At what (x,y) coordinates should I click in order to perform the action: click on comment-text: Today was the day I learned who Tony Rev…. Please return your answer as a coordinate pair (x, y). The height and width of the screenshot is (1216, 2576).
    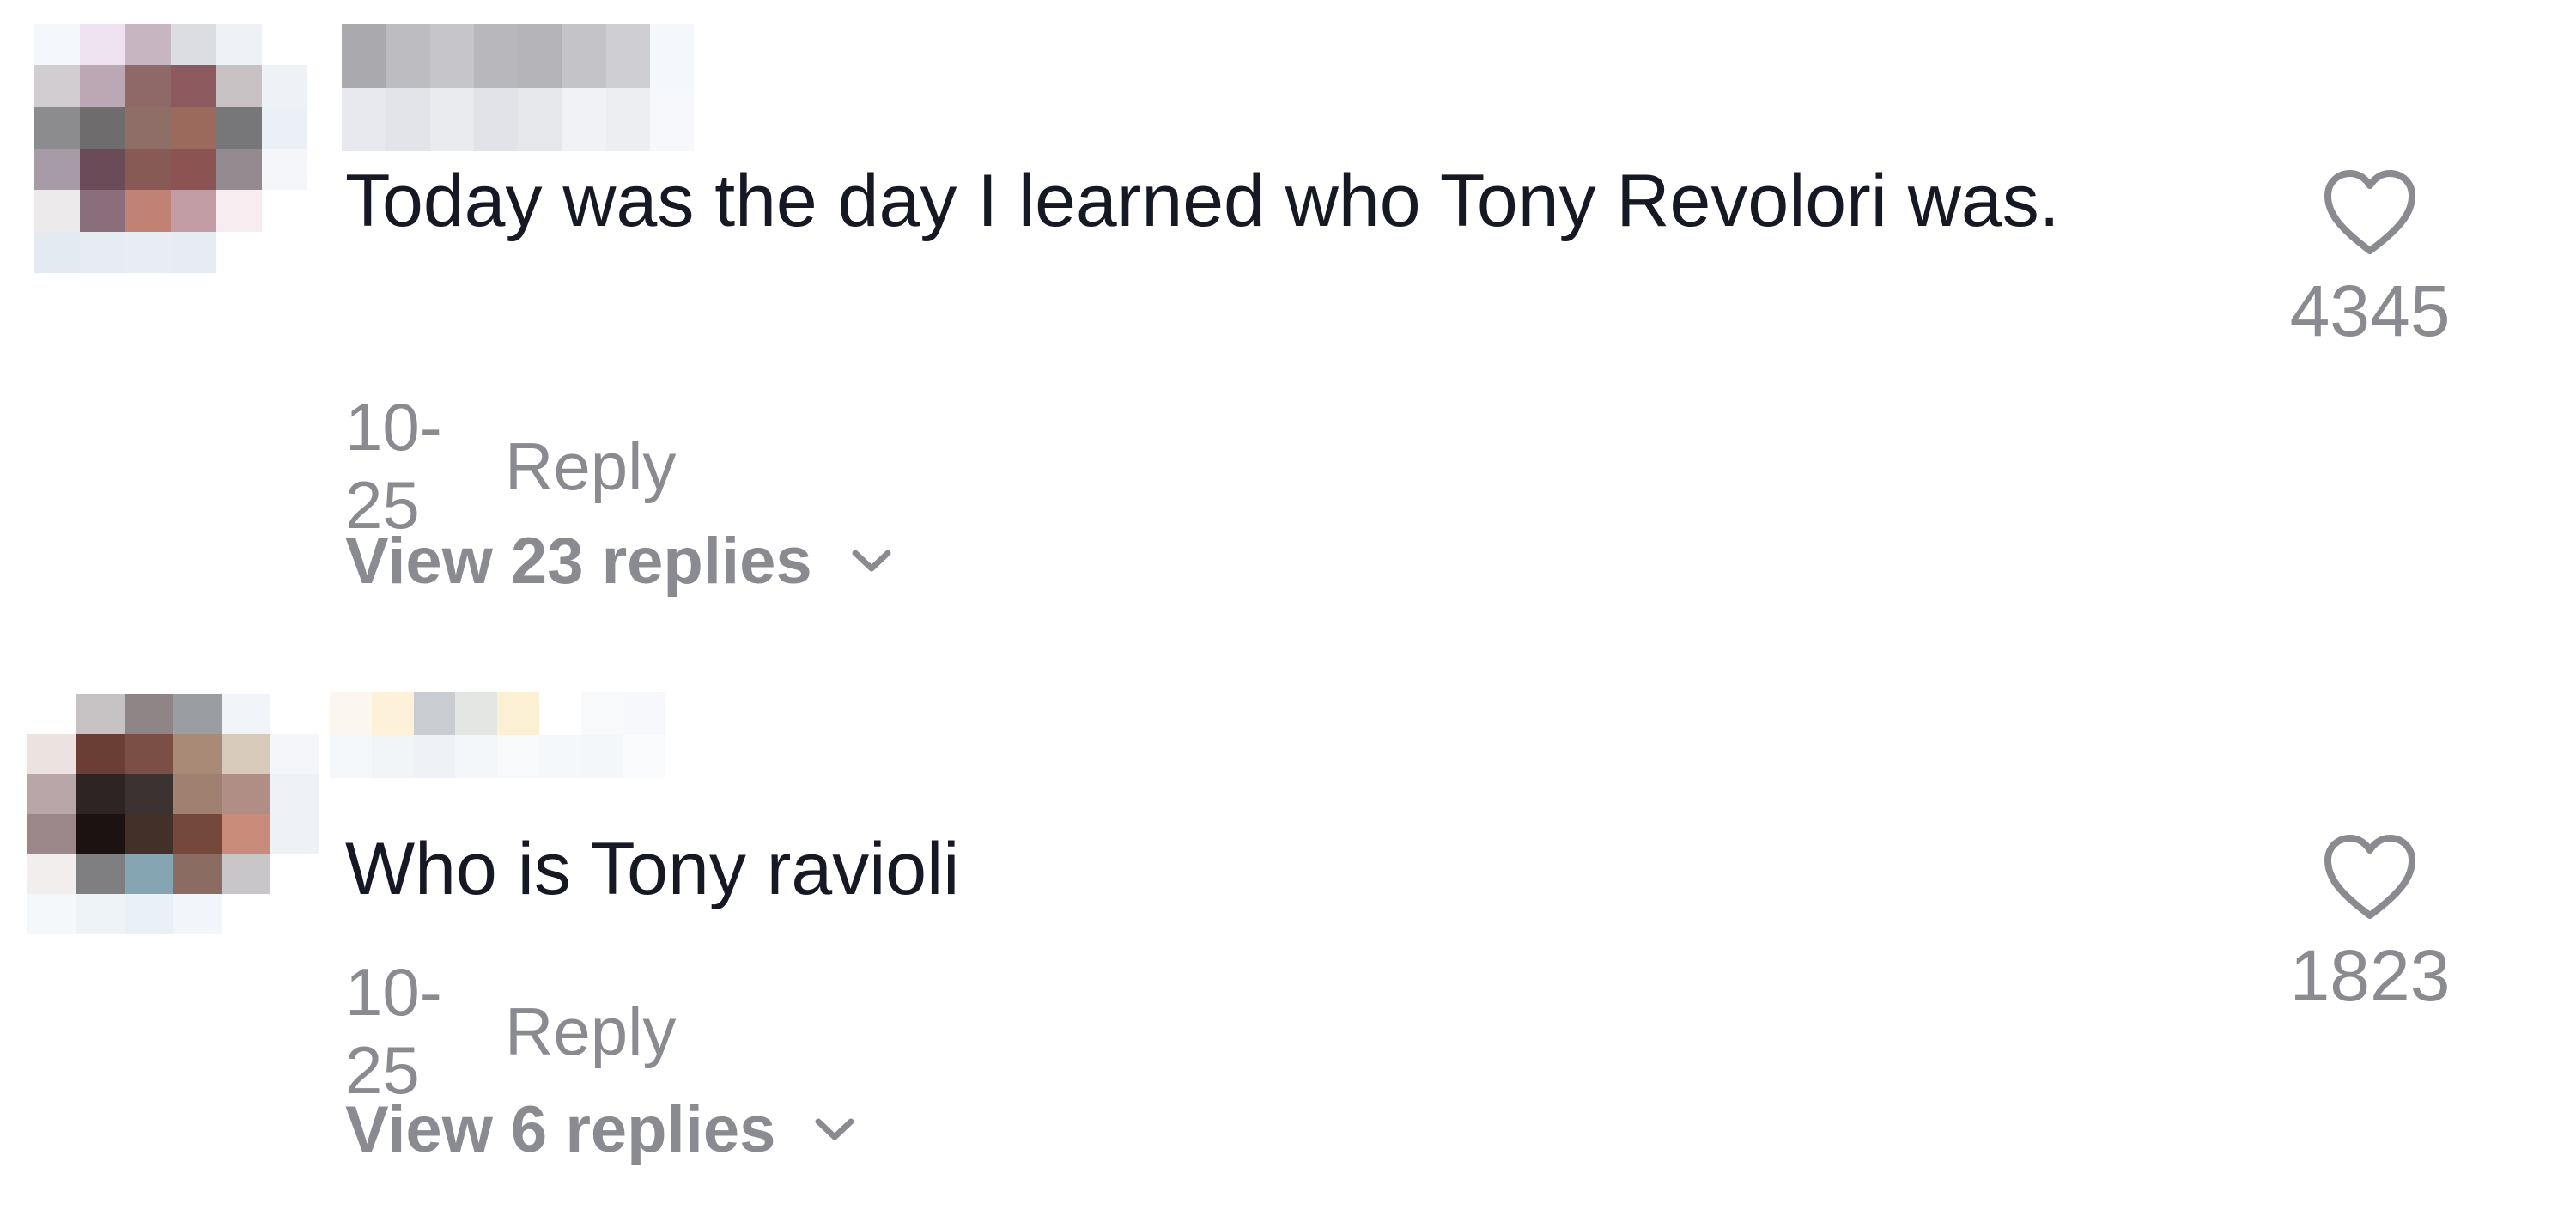
    Looking at the image, I should click on (1202, 201).